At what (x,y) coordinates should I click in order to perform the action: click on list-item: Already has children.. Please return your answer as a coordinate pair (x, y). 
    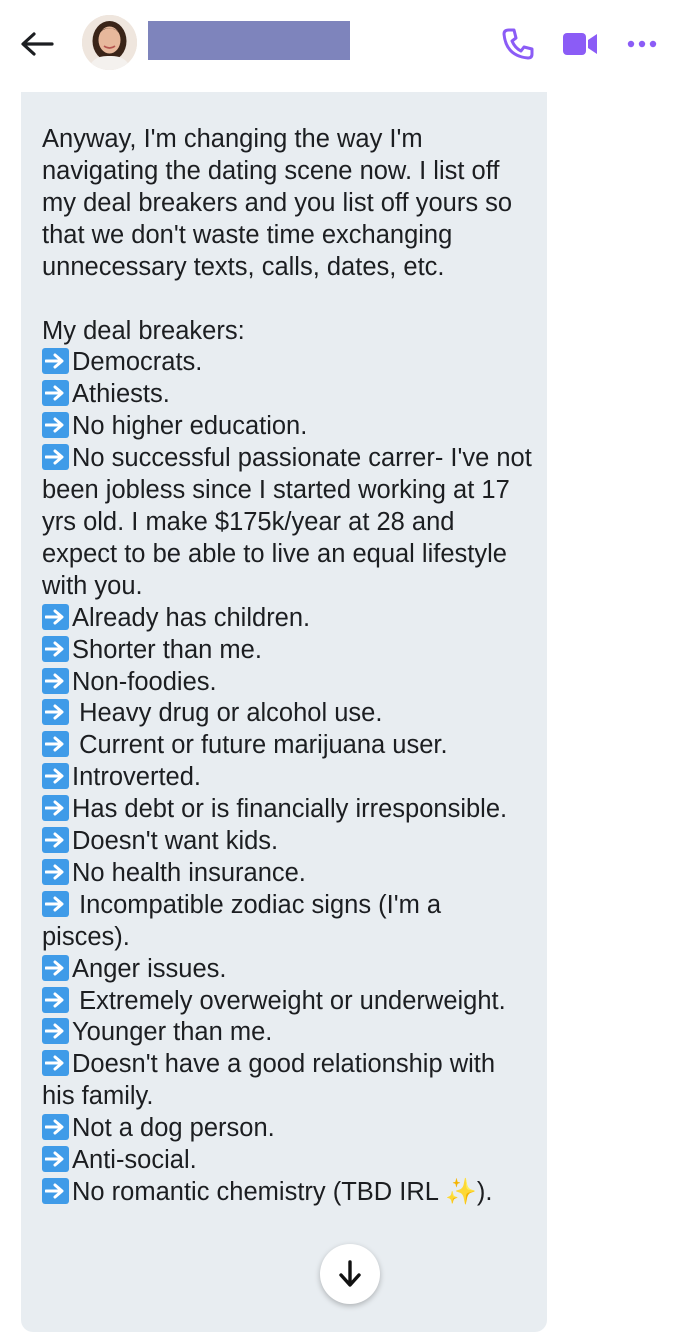
    Looking at the image, I should click on (287, 619).